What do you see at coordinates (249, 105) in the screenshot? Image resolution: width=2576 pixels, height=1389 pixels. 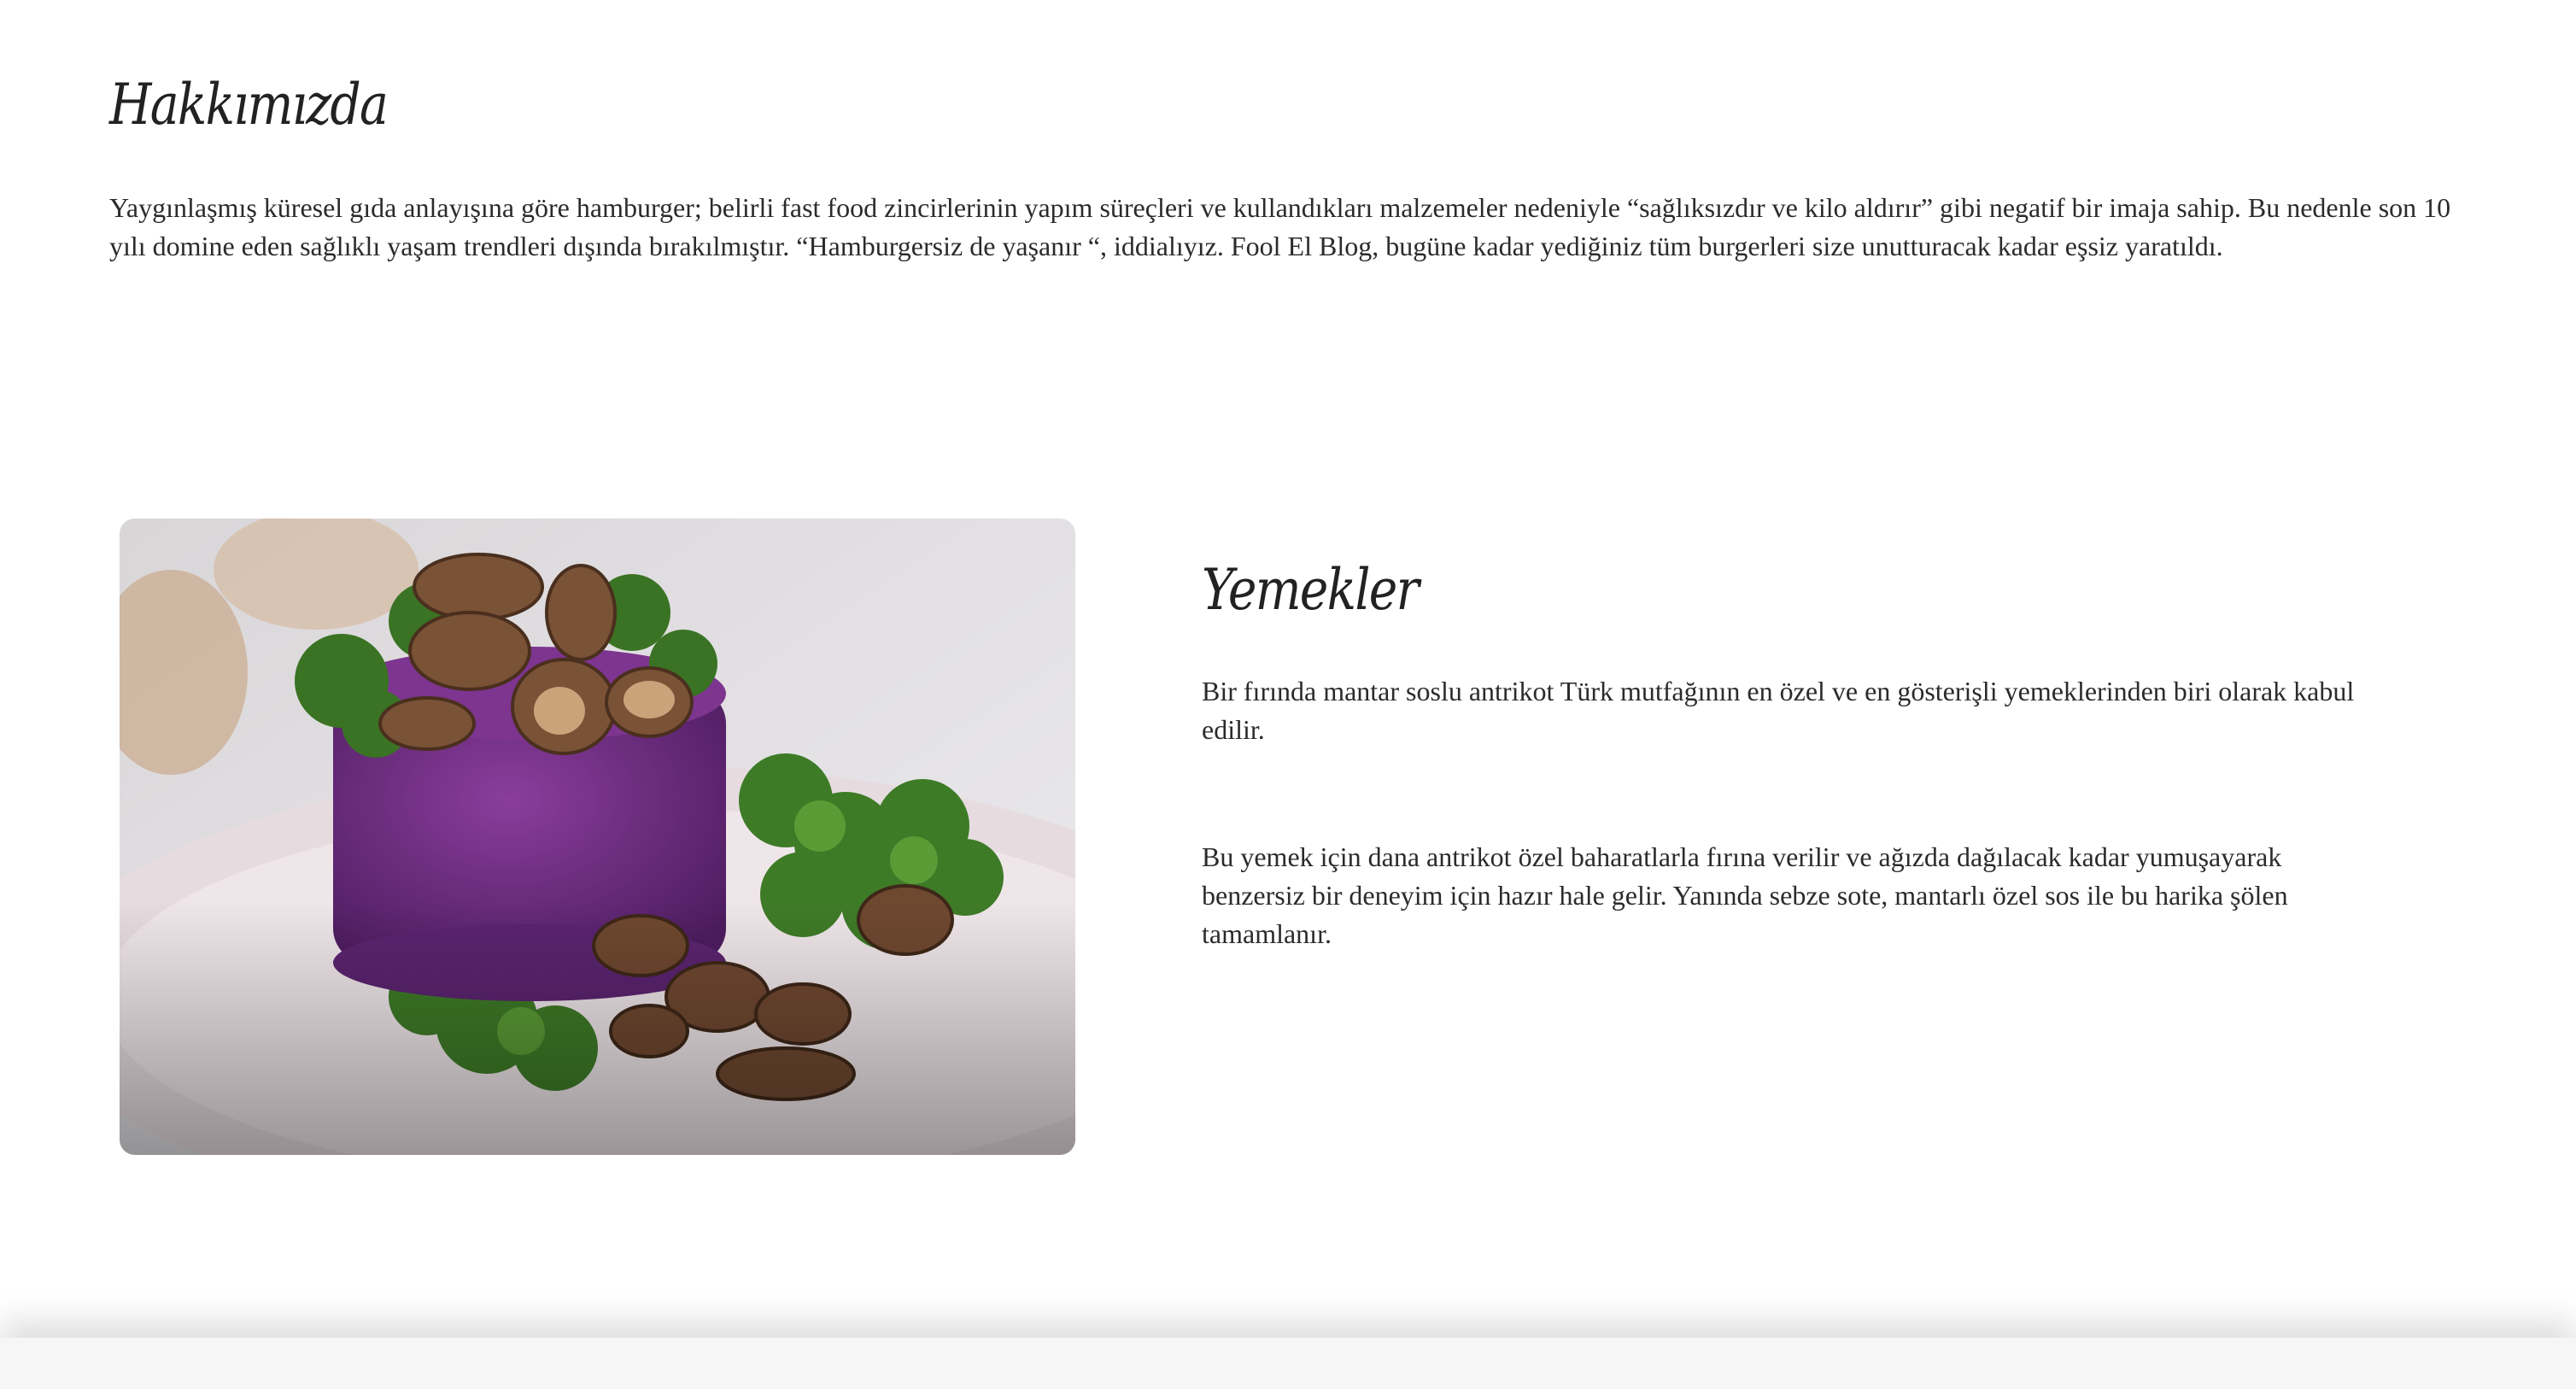 I see `about-title: Hakkımızda` at bounding box center [249, 105].